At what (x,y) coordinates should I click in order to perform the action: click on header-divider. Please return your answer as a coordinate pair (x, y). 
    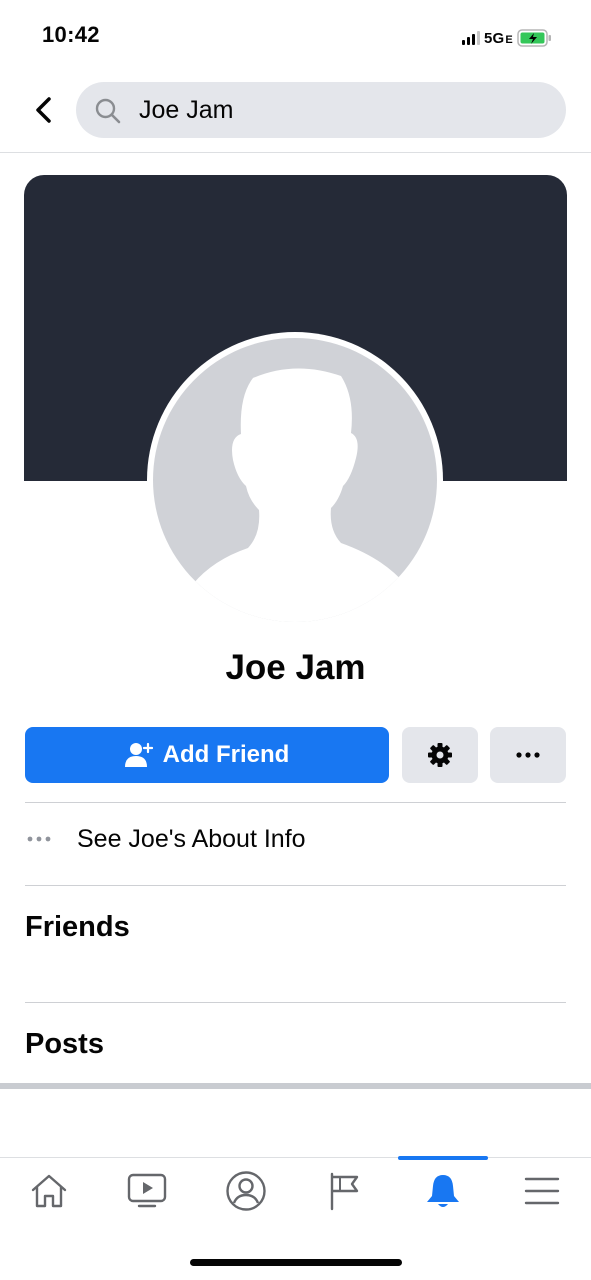
    Looking at the image, I should click on (295, 152).